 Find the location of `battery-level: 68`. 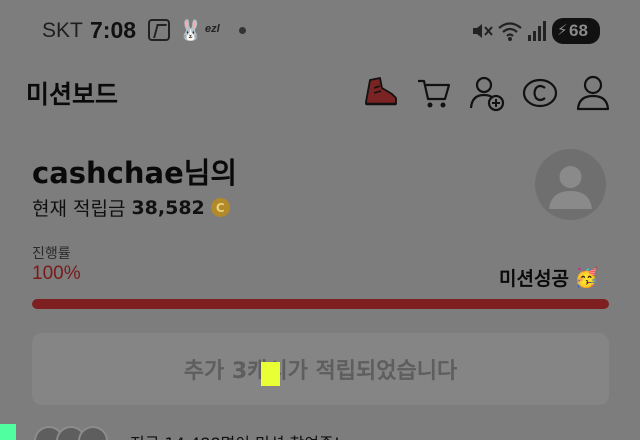

battery-level: 68 is located at coordinates (578, 30).